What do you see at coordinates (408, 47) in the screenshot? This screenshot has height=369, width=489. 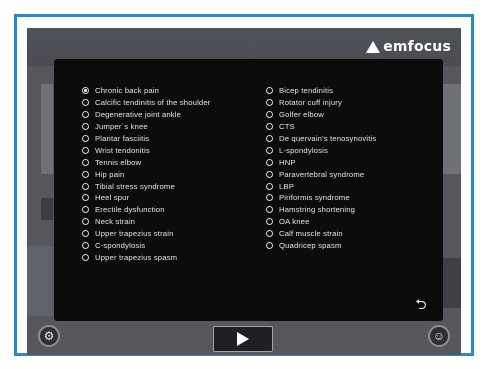 I see `brand-logo: emfocus` at bounding box center [408, 47].